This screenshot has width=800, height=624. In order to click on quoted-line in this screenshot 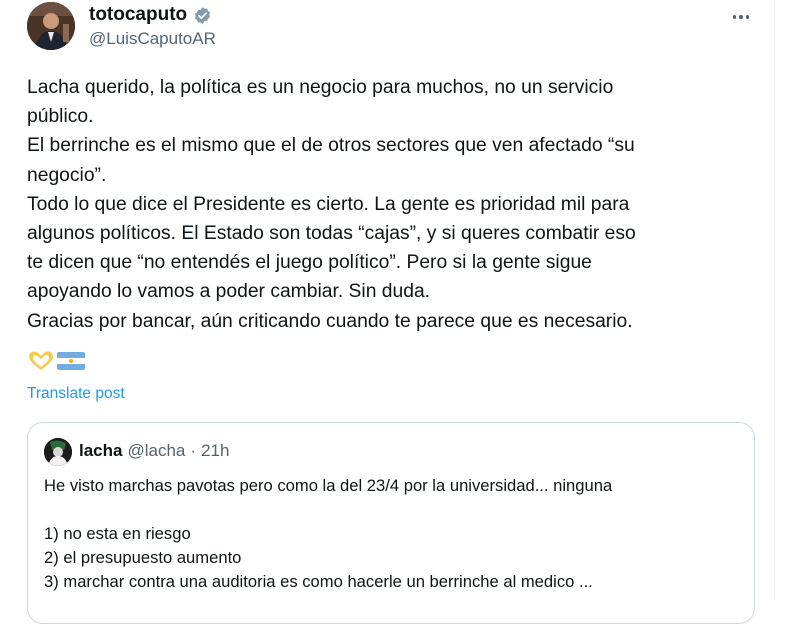, I will do `click(394, 510)`.